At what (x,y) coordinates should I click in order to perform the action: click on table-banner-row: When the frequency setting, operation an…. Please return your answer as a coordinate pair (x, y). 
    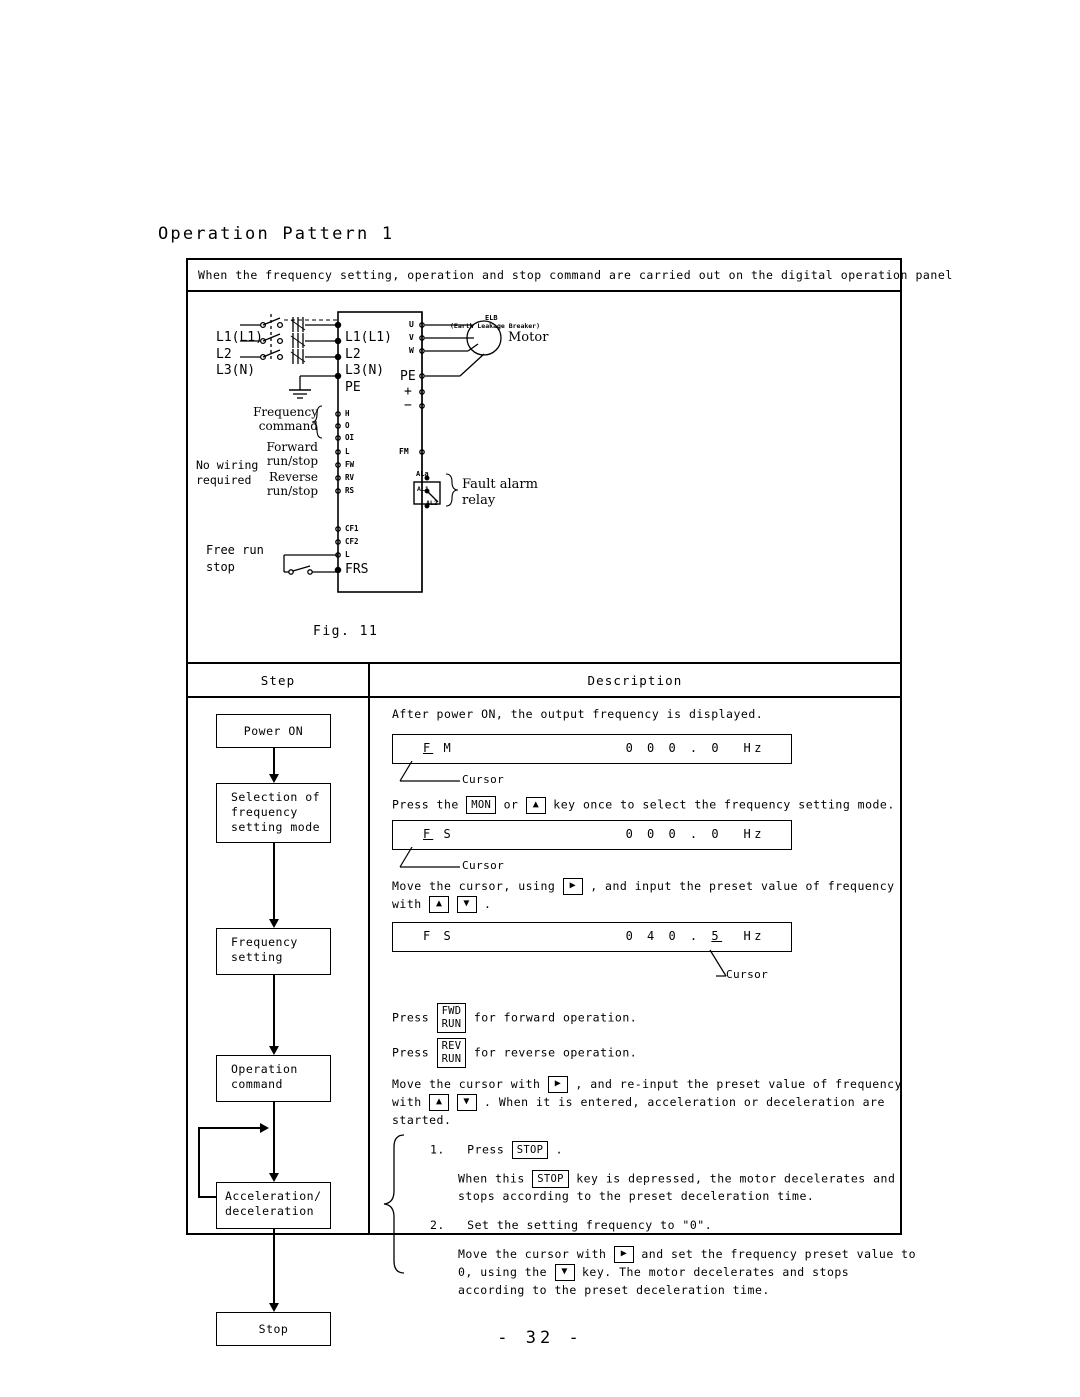
    Looking at the image, I should click on (570, 276).